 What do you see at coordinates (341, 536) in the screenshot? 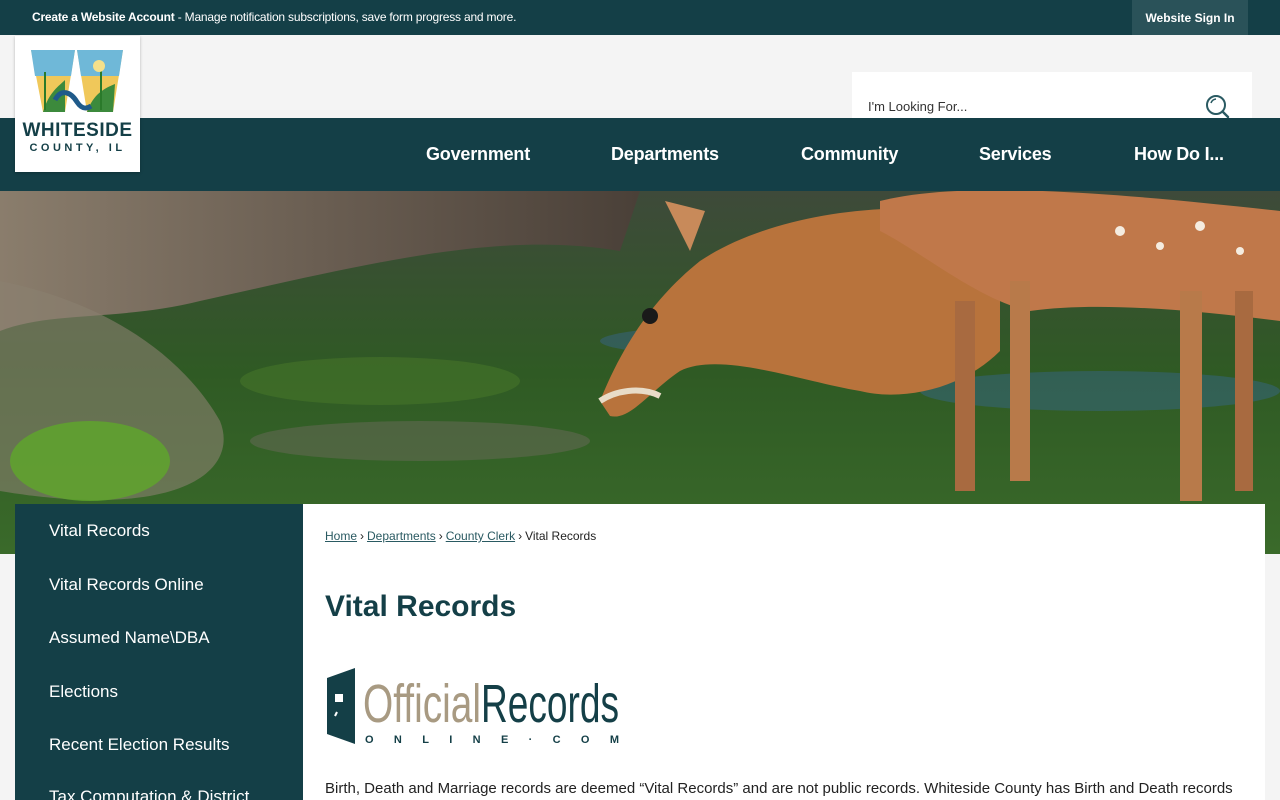
I see `breadcrumb-home: Home` at bounding box center [341, 536].